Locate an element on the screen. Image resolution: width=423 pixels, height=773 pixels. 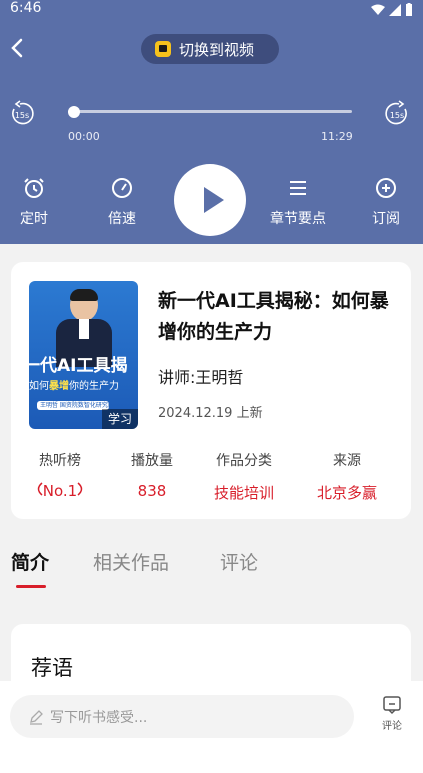
status-icons is located at coordinates (392, 9).